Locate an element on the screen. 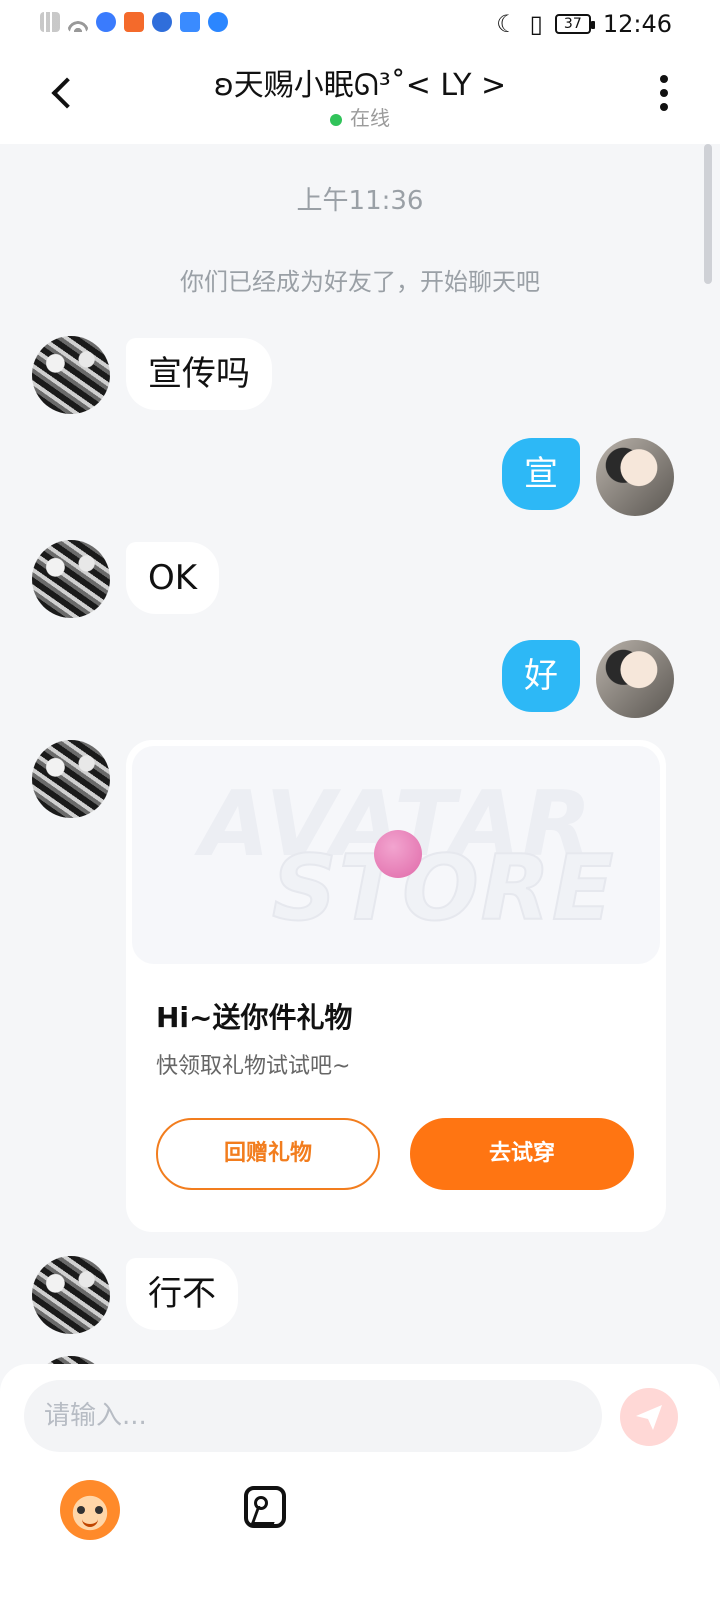 The image size is (720, 1600). message-bubble: 好 is located at coordinates (541, 676).